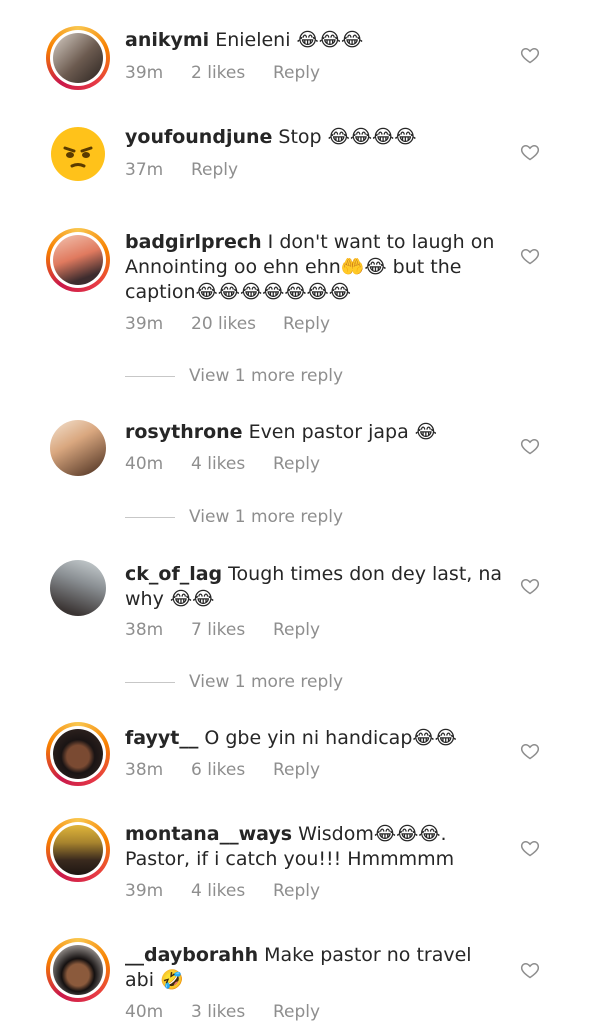 The image size is (597, 1024). What do you see at coordinates (289, 40) in the screenshot?
I see `comment-text: Enieleni 😂😂😂` at bounding box center [289, 40].